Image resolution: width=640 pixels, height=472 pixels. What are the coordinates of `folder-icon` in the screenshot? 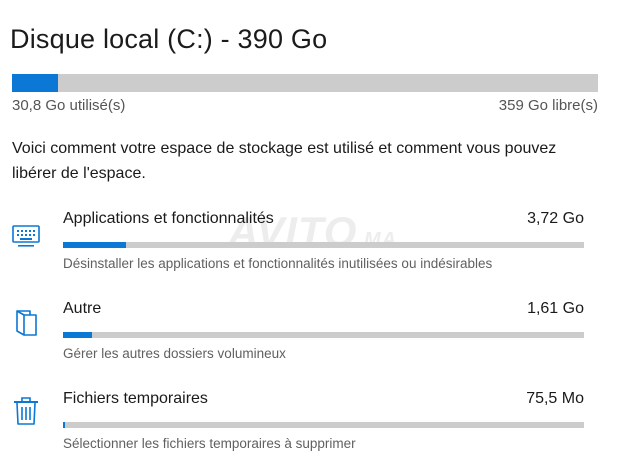 It's located at (26, 322).